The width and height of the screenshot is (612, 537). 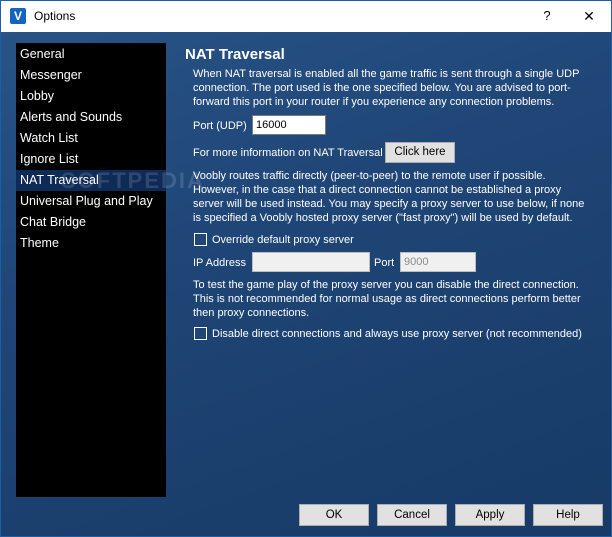 I want to click on override-proxy-checkbox, so click(x=200, y=239).